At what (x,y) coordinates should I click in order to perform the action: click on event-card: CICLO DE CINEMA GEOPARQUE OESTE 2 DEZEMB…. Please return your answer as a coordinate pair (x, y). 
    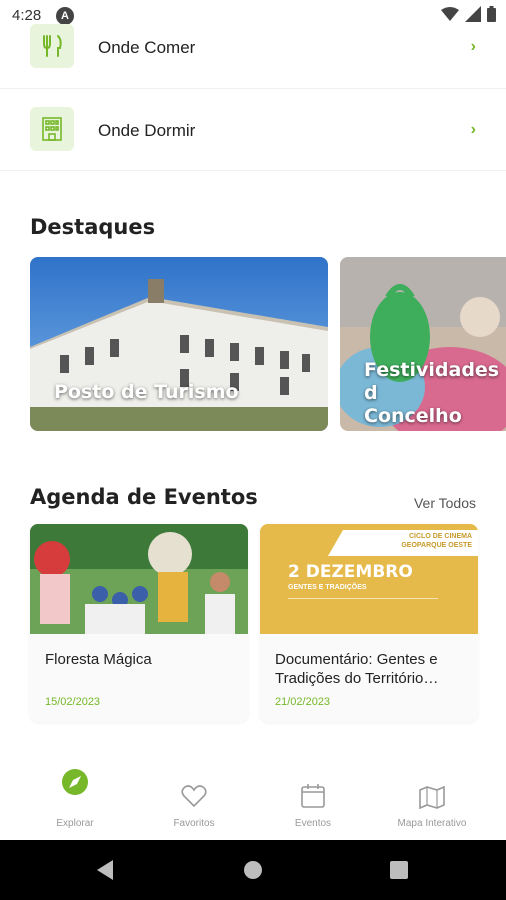
    Looking at the image, I should click on (369, 623).